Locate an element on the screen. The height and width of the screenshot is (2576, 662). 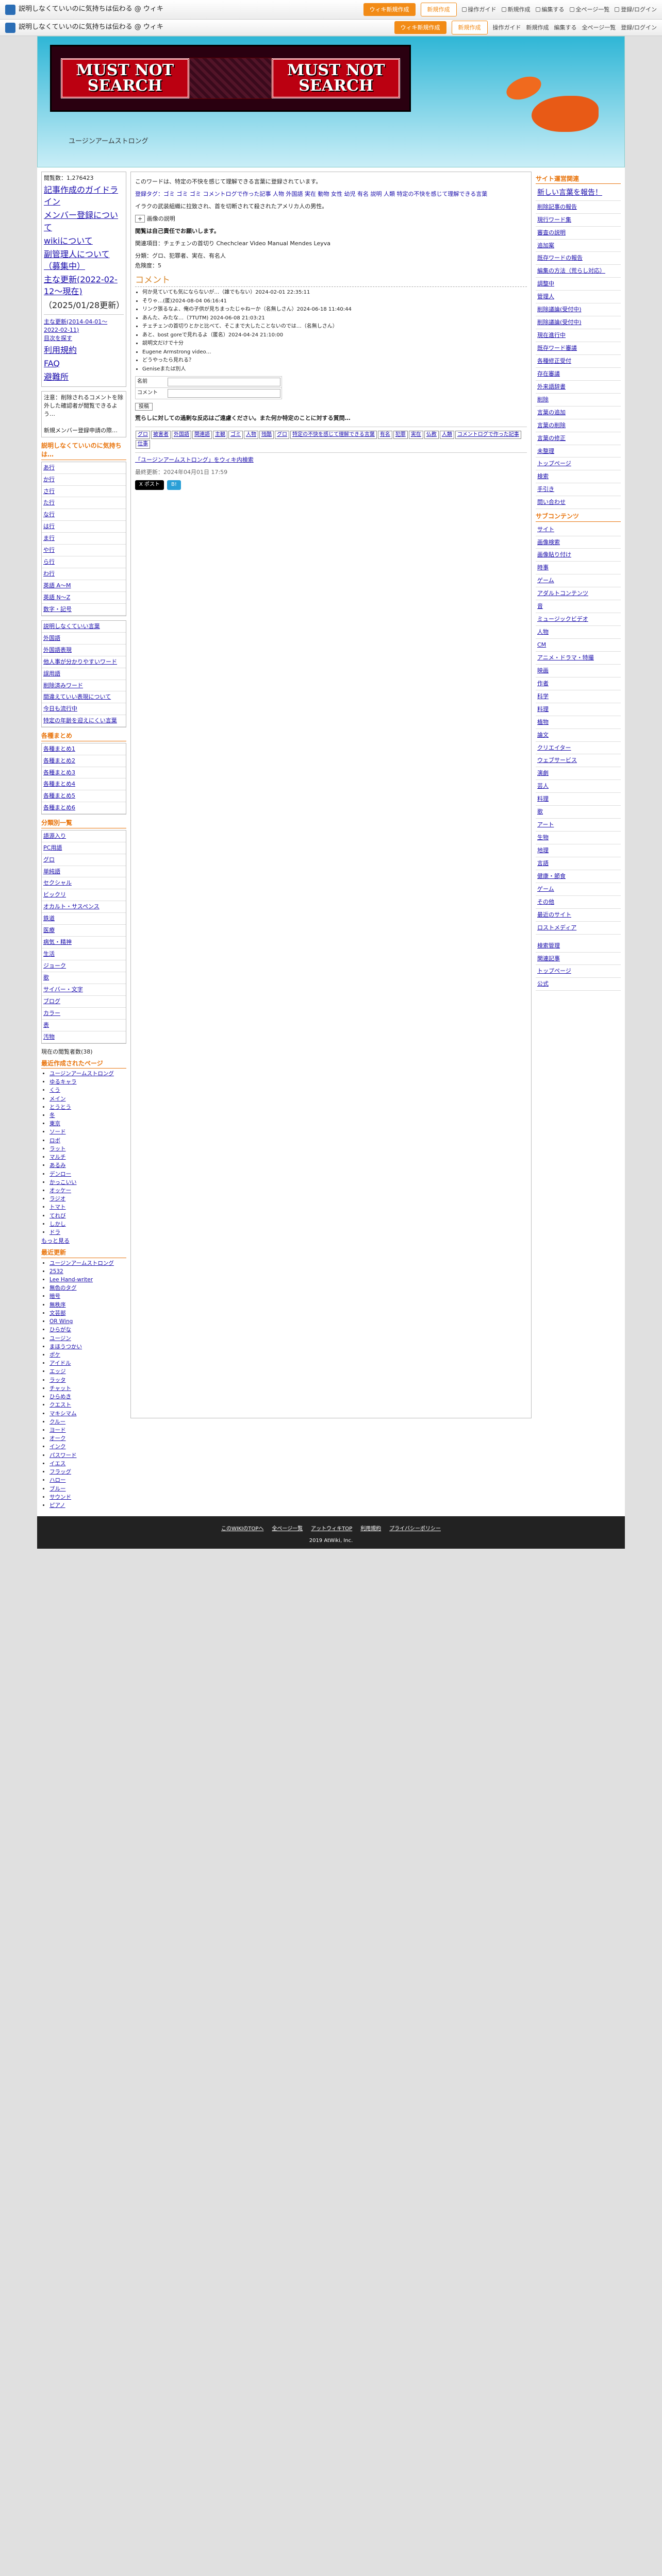
group-link: 今日も流行中 is located at coordinates (84, 709).